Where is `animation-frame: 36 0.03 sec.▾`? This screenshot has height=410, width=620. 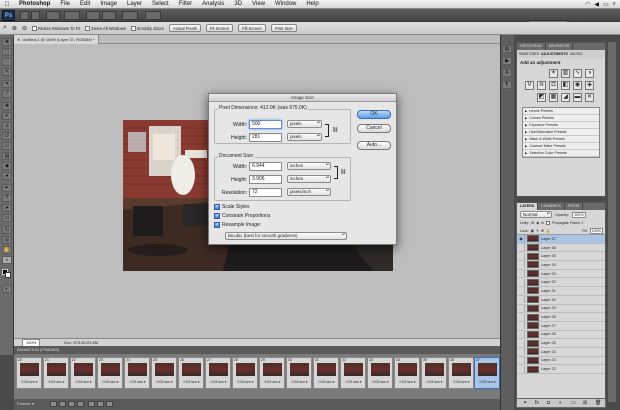
animation-frame: 36 0.03 sec.▾ is located at coordinates (461, 373).